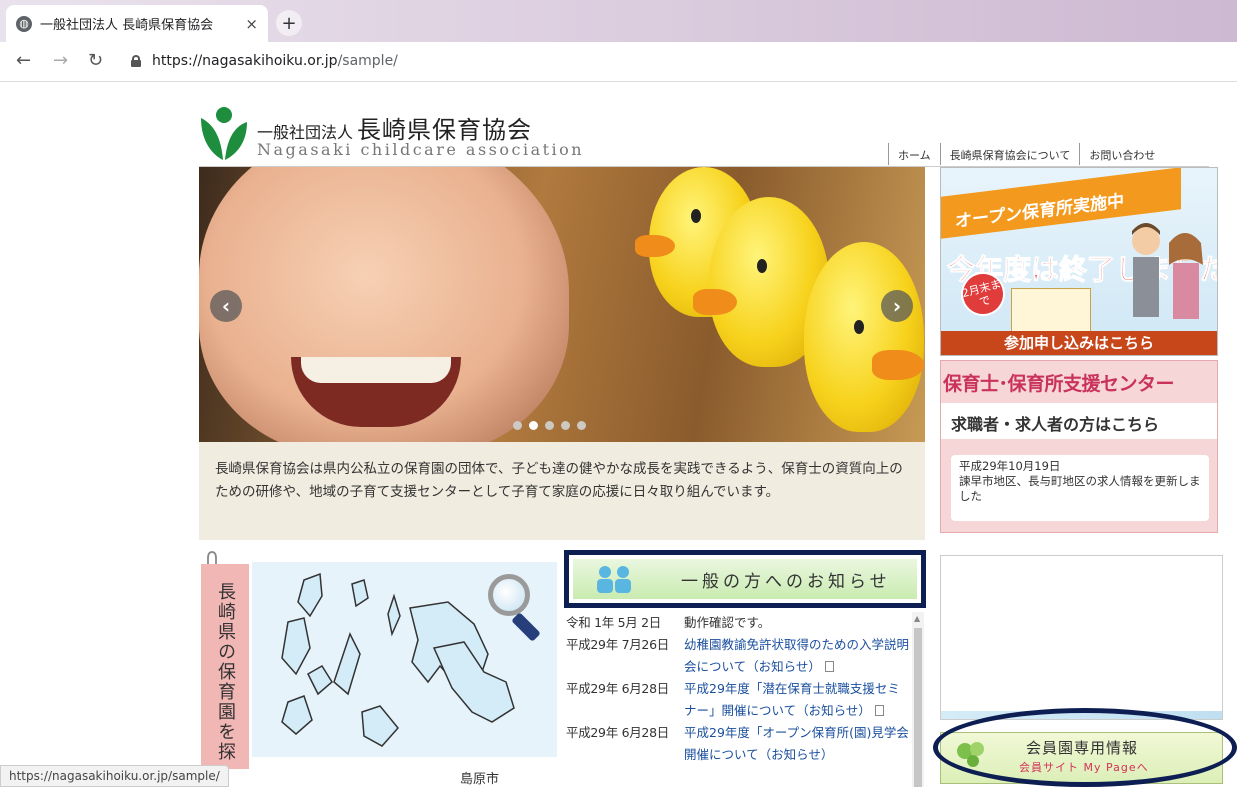  What do you see at coordinates (786, 581) in the screenshot?
I see `notice-heading: 一般の方へのお知らせ` at bounding box center [786, 581].